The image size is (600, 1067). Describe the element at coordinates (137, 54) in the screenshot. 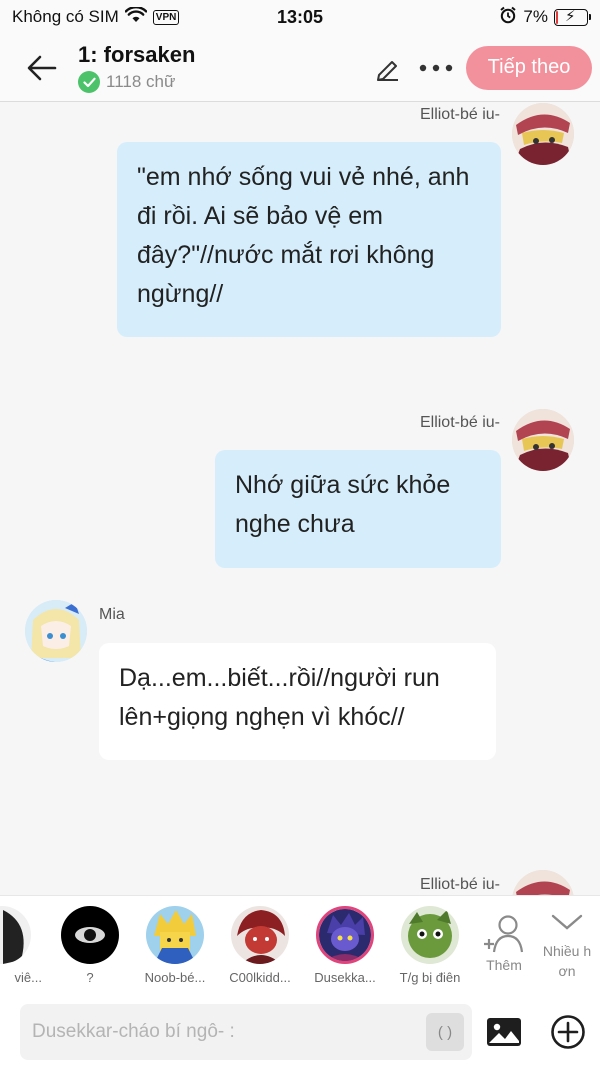

I see `chapter-title: 1: forsaken` at that location.